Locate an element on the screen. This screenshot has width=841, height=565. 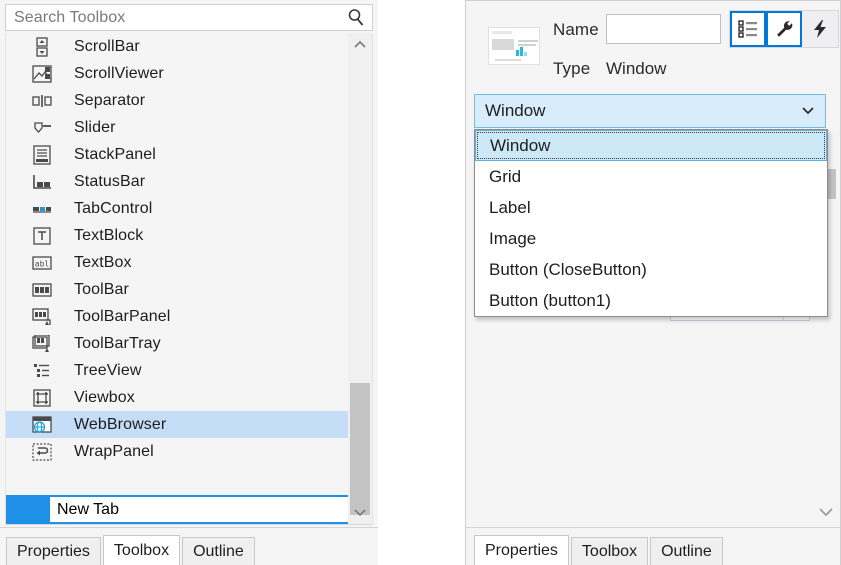
dropdown-item: Label is located at coordinates (651, 207).